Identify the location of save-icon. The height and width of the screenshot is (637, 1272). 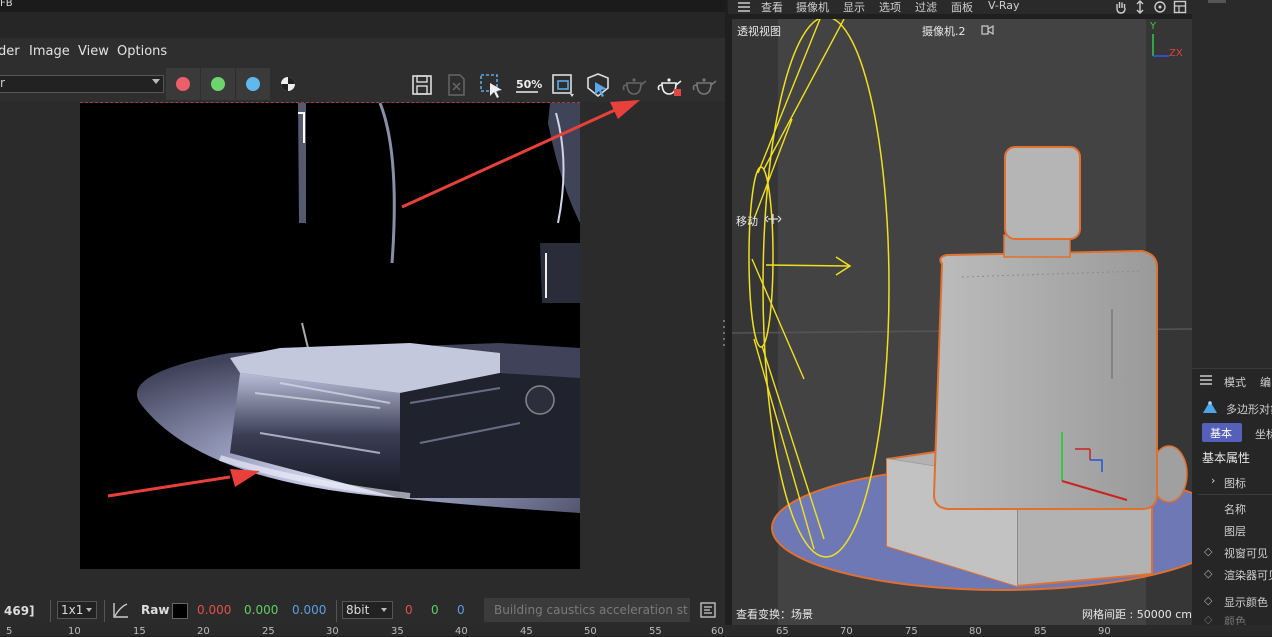
(422, 85).